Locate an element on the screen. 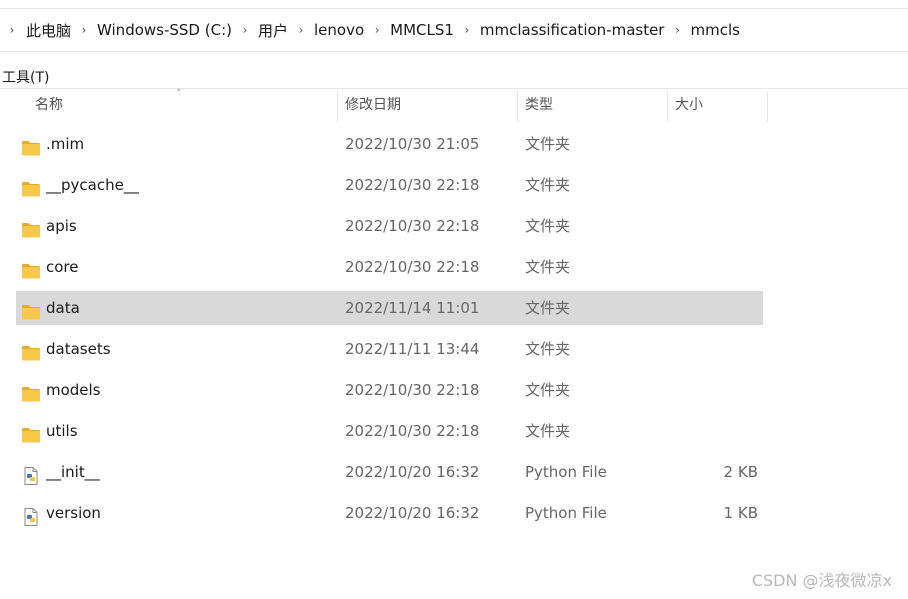 The image size is (908, 599). file-row: models 2022/10/30 22:18 文件夹 is located at coordinates (389, 390).